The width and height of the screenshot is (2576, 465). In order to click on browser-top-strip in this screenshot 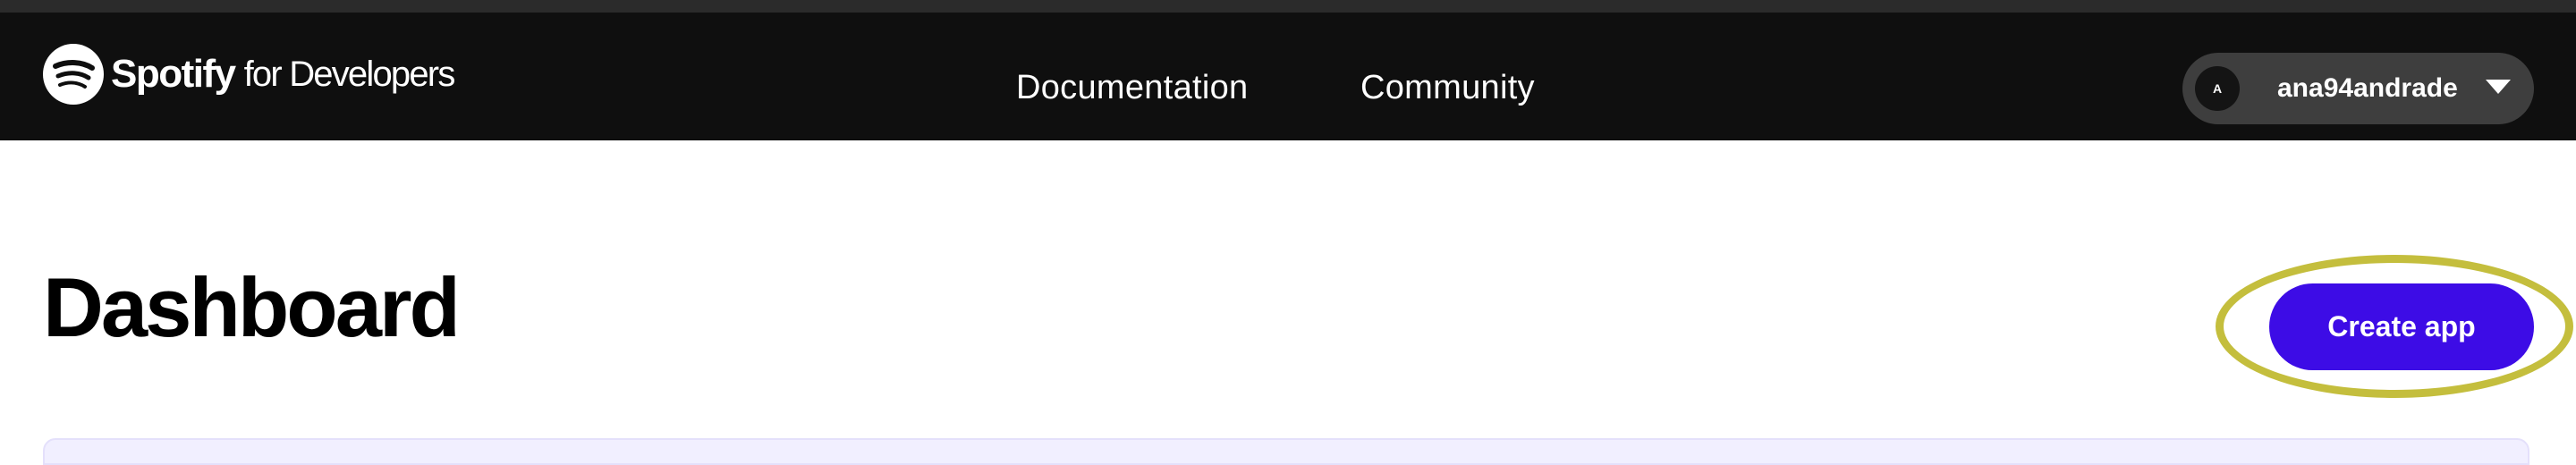, I will do `click(1288, 6)`.